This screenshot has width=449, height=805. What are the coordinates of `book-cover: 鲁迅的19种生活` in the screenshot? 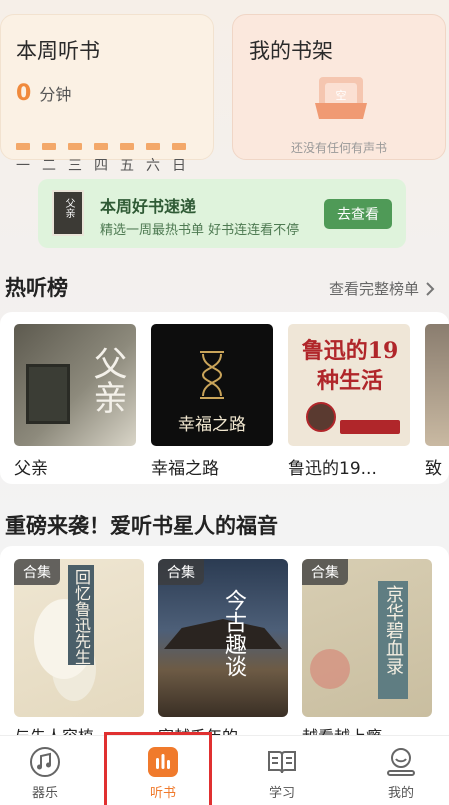 It's located at (349, 385).